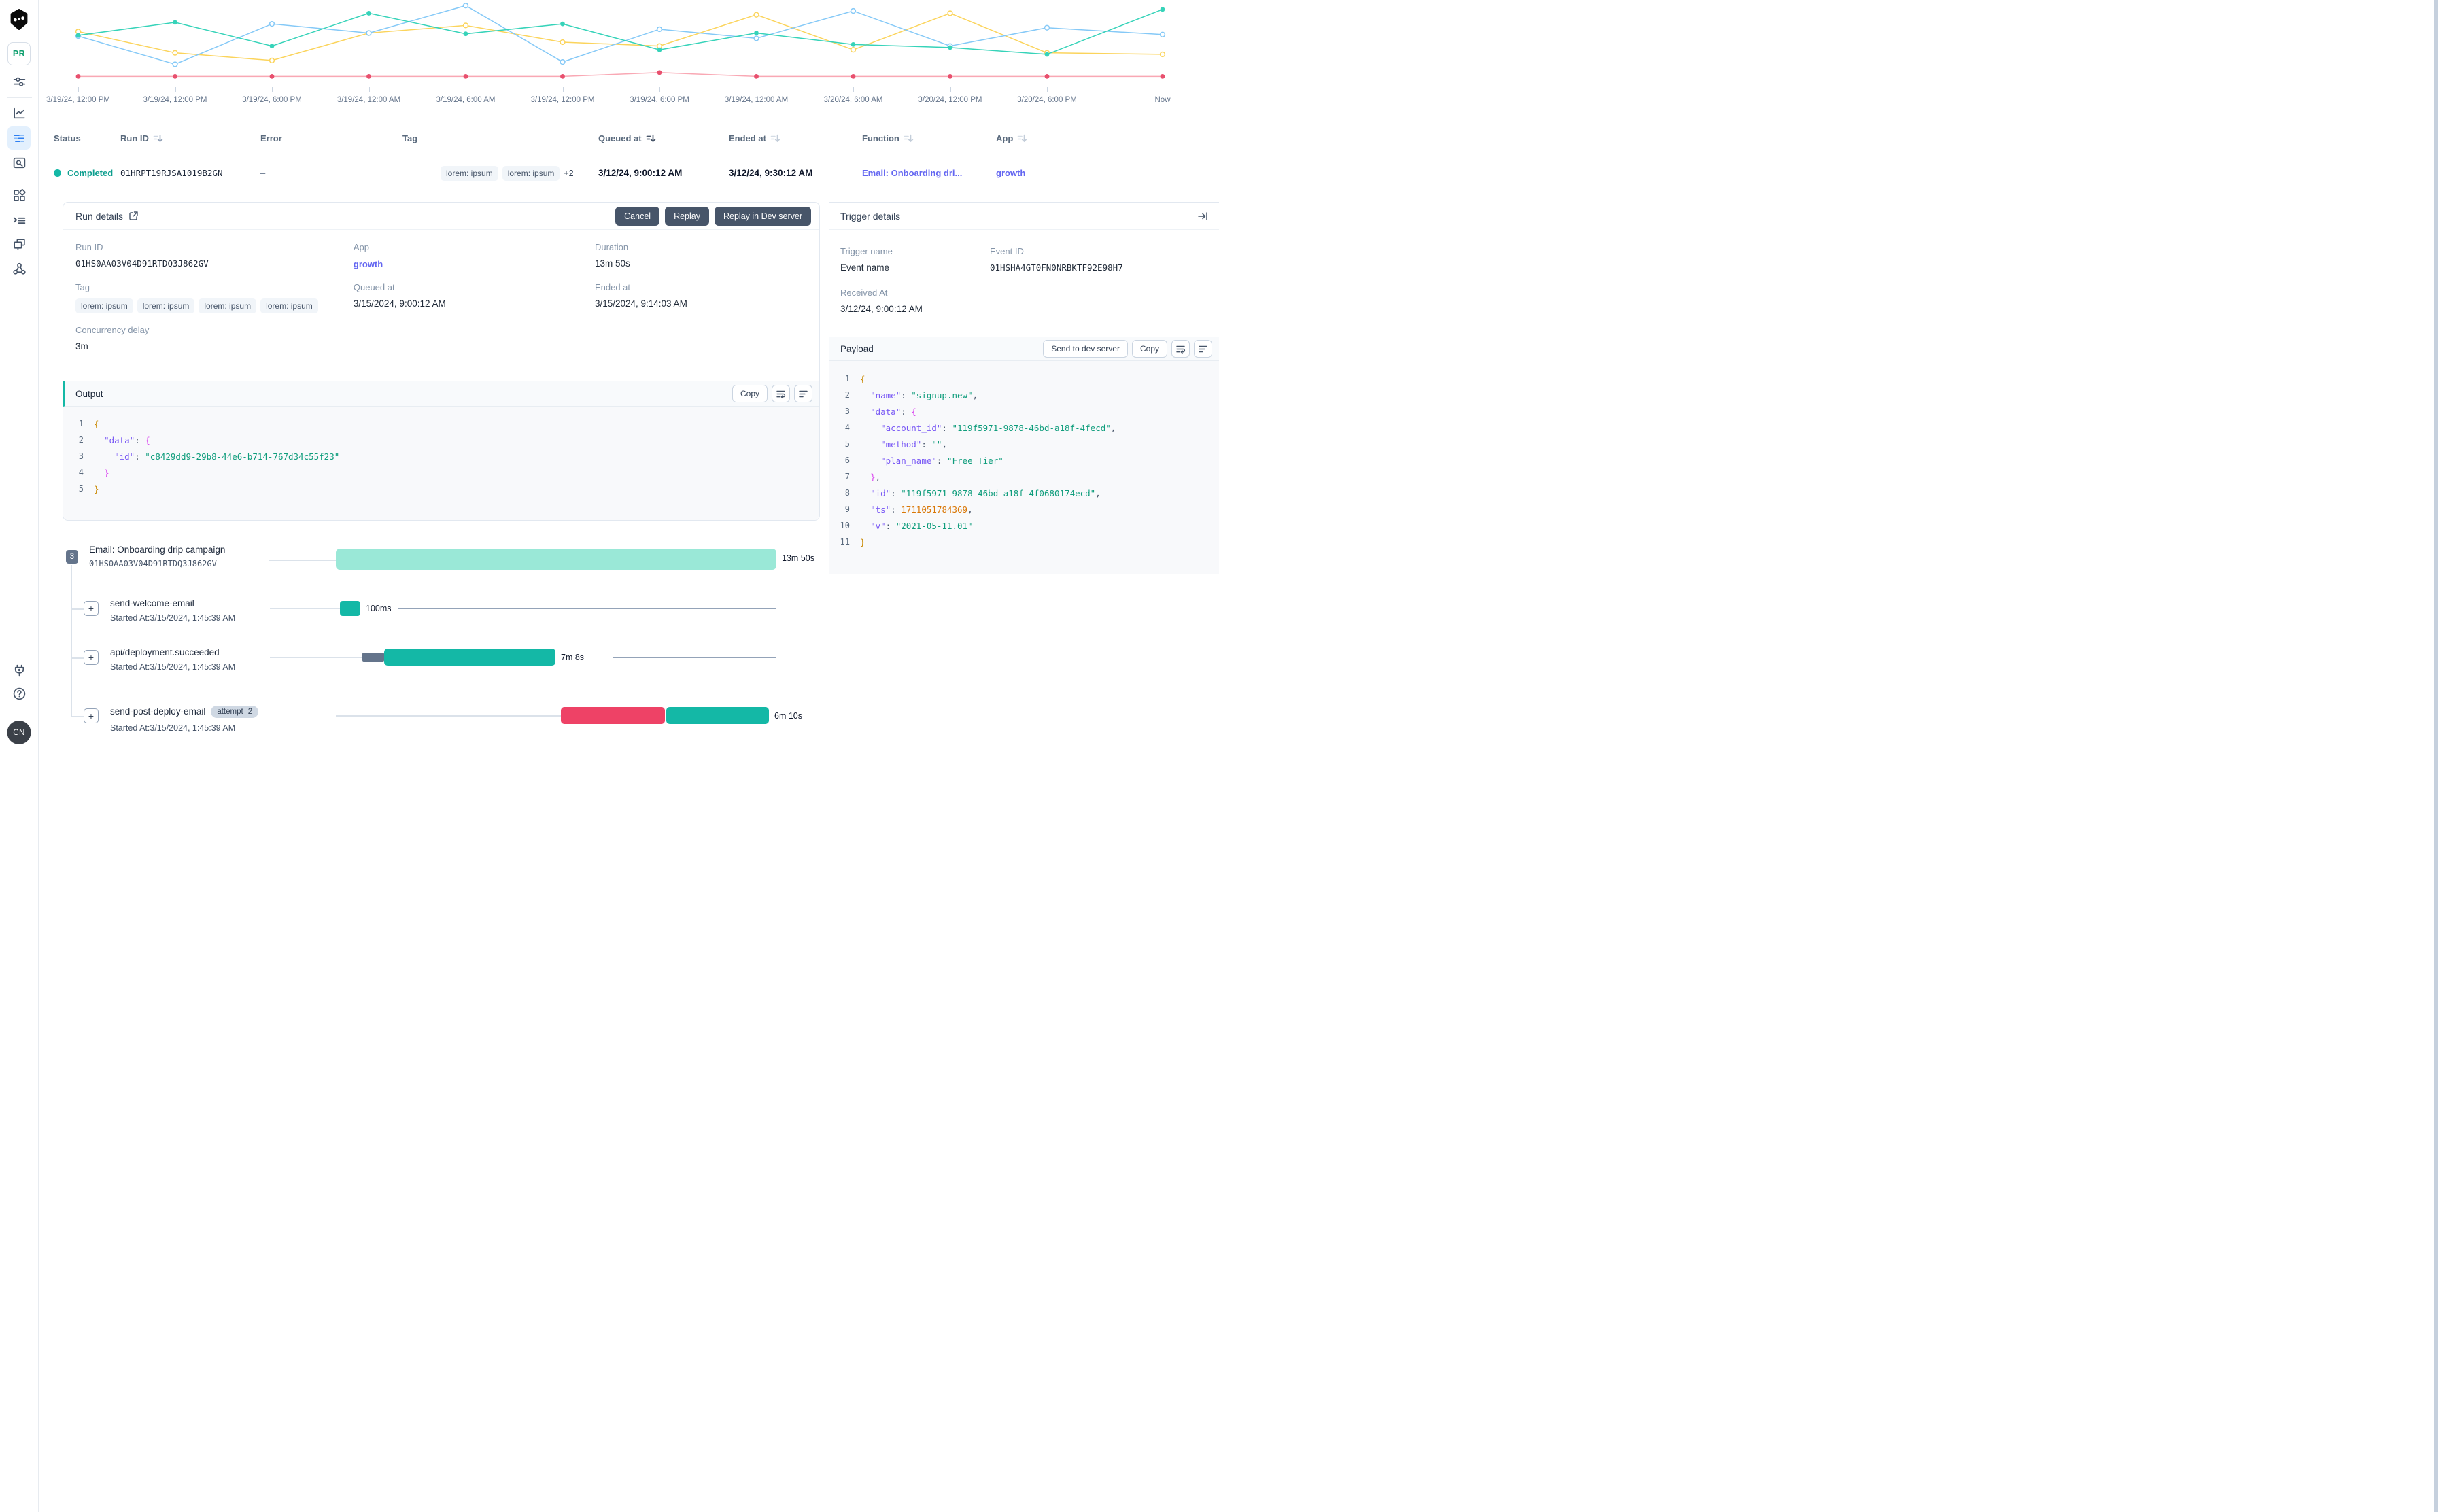  What do you see at coordinates (1024, 509) in the screenshot?
I see `code-line: 9 "ts": 1711051784369,` at bounding box center [1024, 509].